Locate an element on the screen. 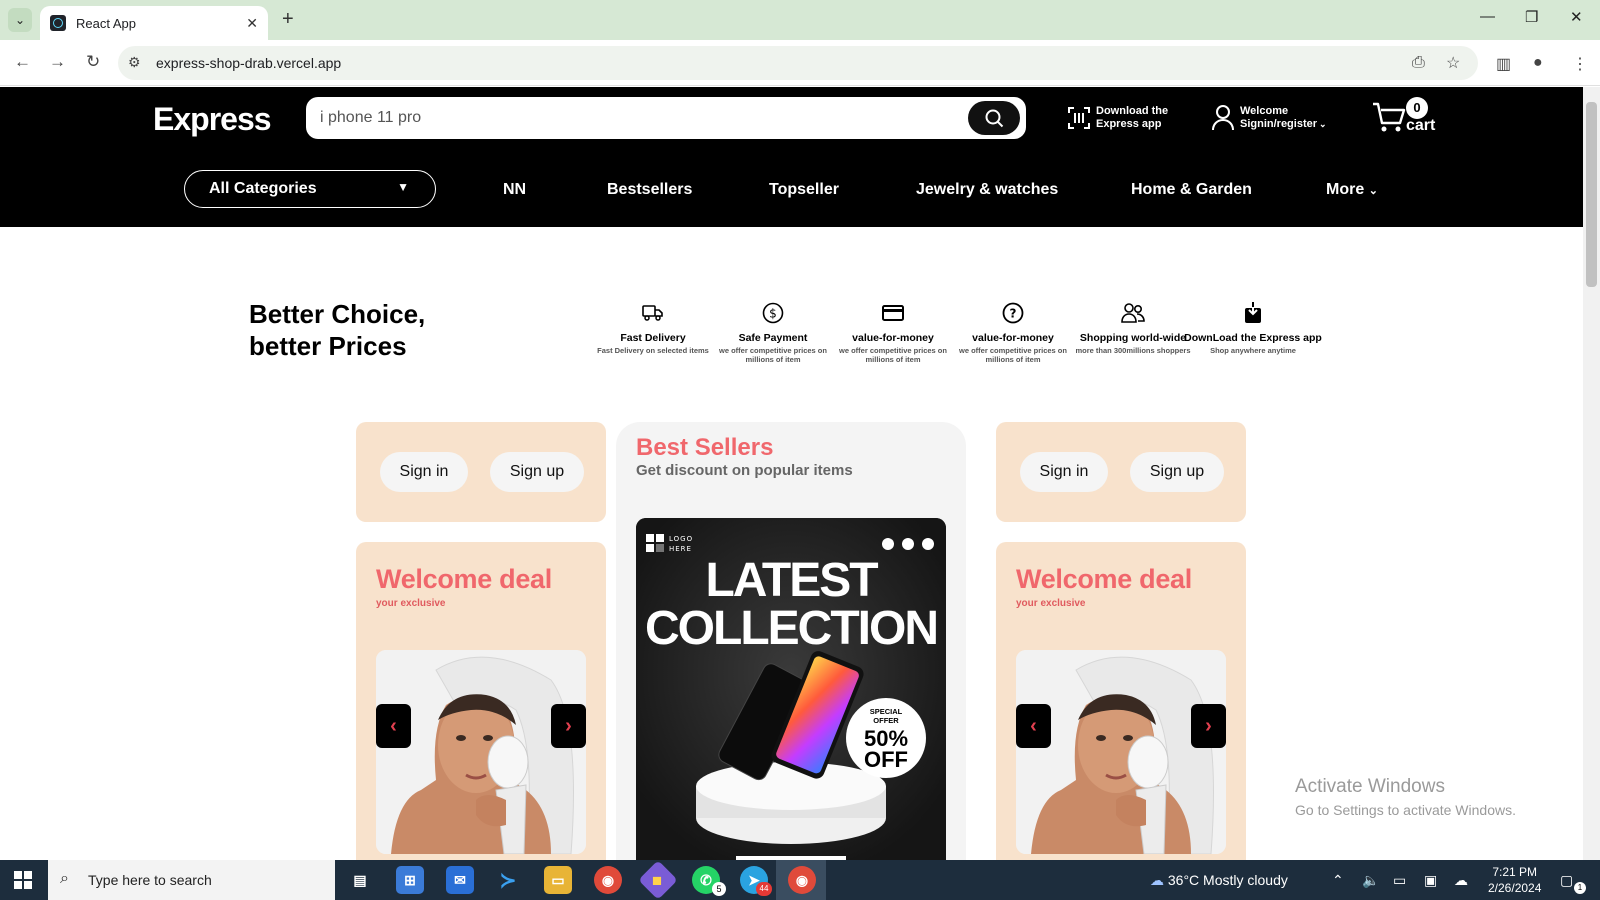 This screenshot has width=1600, height=900. search-bar is located at coordinates (666, 118).